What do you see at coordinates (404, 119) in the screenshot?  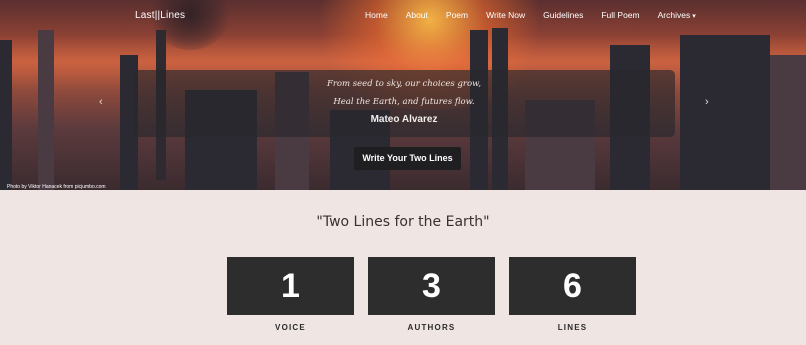 I see `poem-author: Mateo Alvarez` at bounding box center [404, 119].